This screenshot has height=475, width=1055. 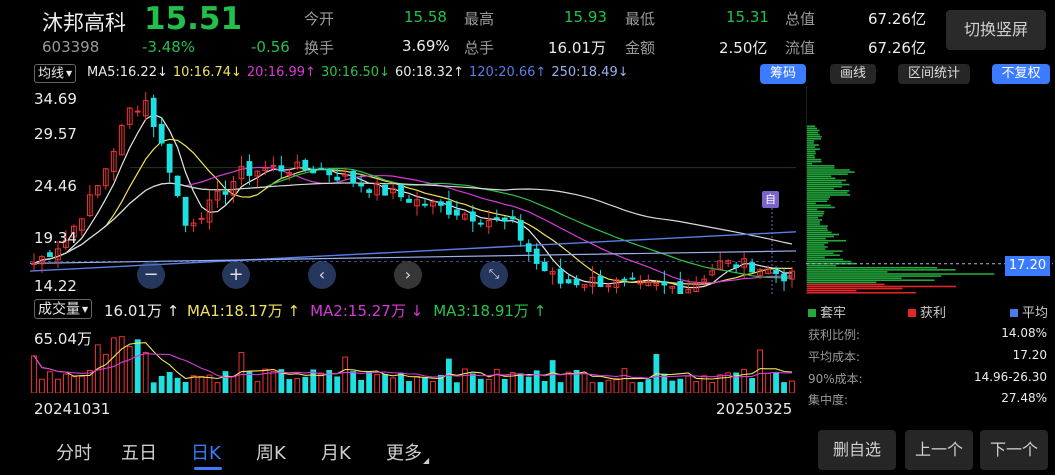 I want to click on scroll-right-button: ›, so click(x=408, y=275).